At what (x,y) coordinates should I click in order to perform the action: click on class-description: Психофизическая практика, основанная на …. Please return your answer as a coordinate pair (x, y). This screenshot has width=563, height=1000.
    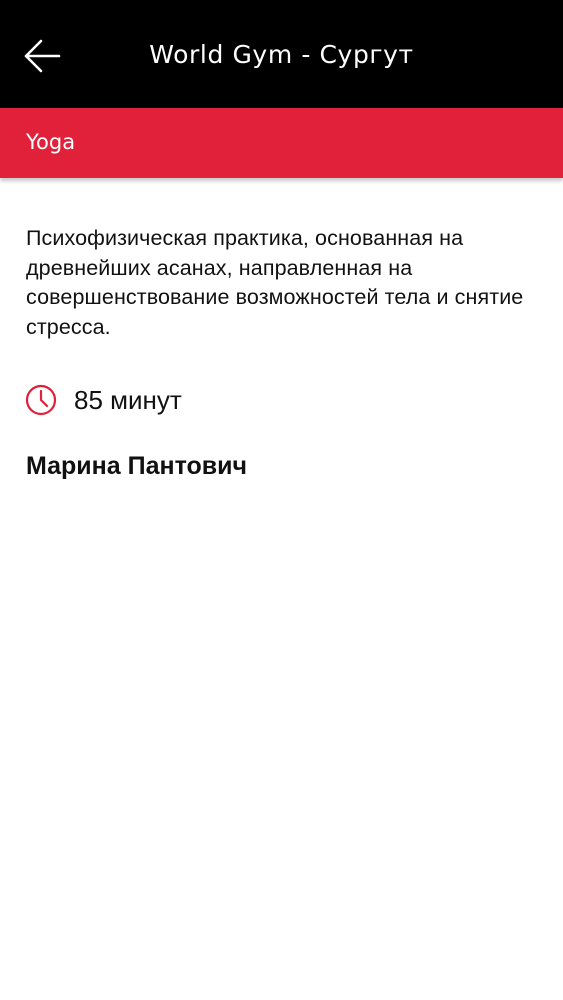
    Looking at the image, I should click on (275, 282).